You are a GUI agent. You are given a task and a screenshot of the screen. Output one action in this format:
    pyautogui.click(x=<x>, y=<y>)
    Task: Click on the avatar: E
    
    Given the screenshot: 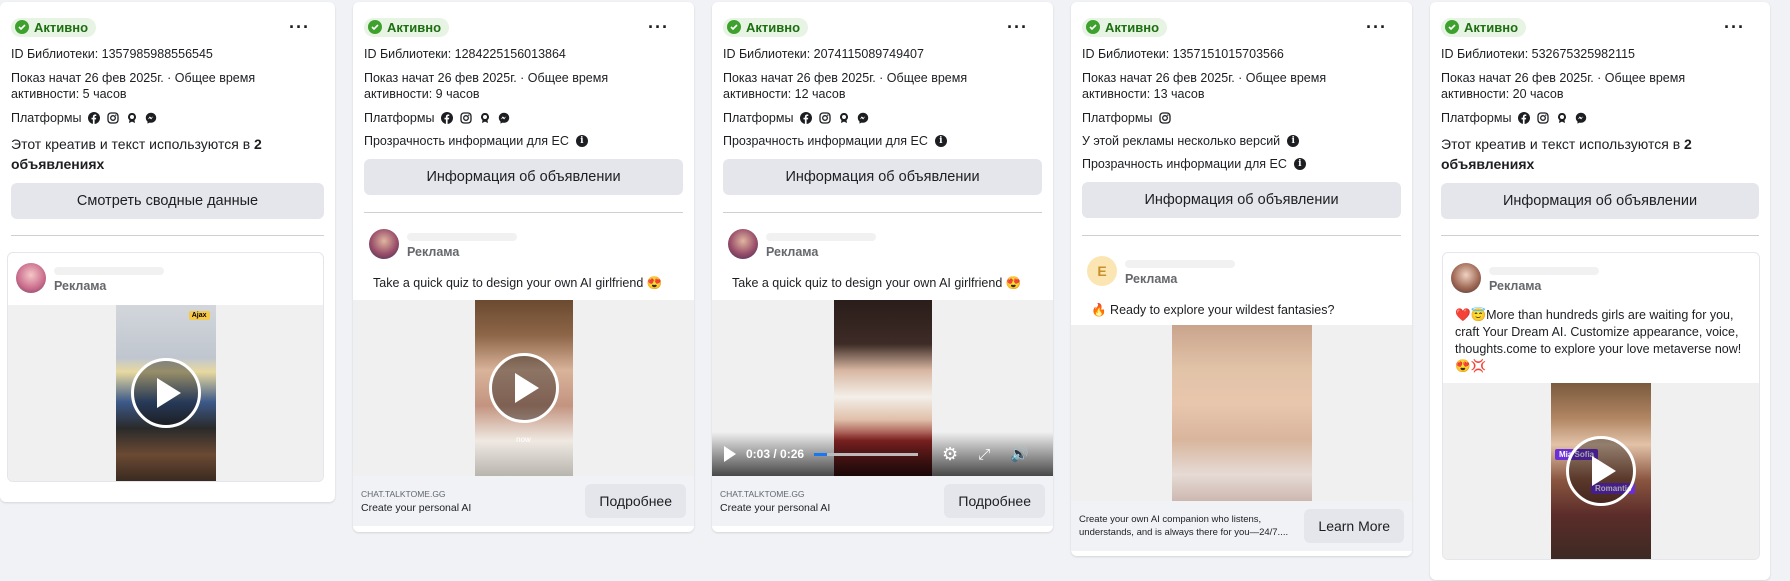 What is the action you would take?
    pyautogui.click(x=1102, y=271)
    